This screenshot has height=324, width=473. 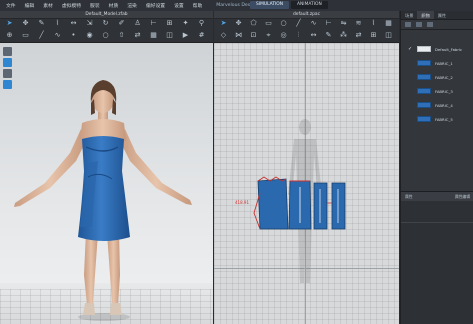 I want to click on 3d-window-title: Default_Model.zfab, so click(x=106, y=14).